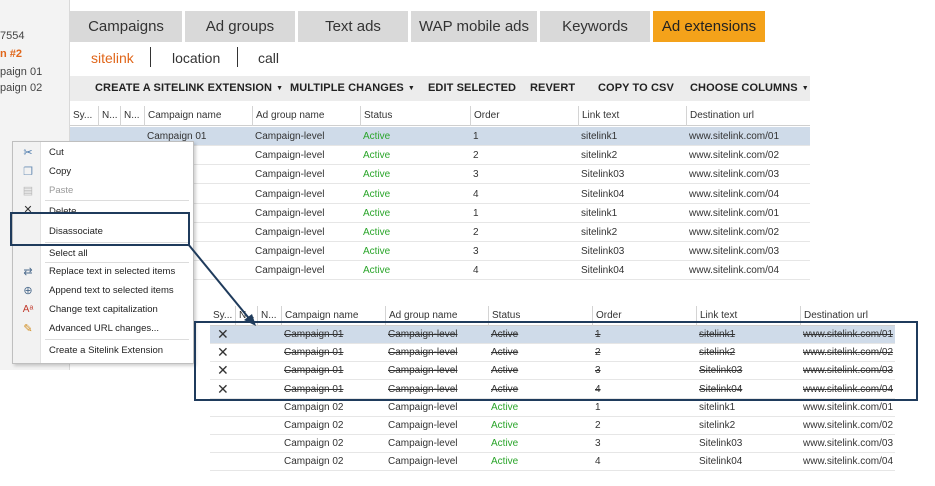 The image size is (935, 486). What do you see at coordinates (552, 88) in the screenshot?
I see `revert-button: REVERT` at bounding box center [552, 88].